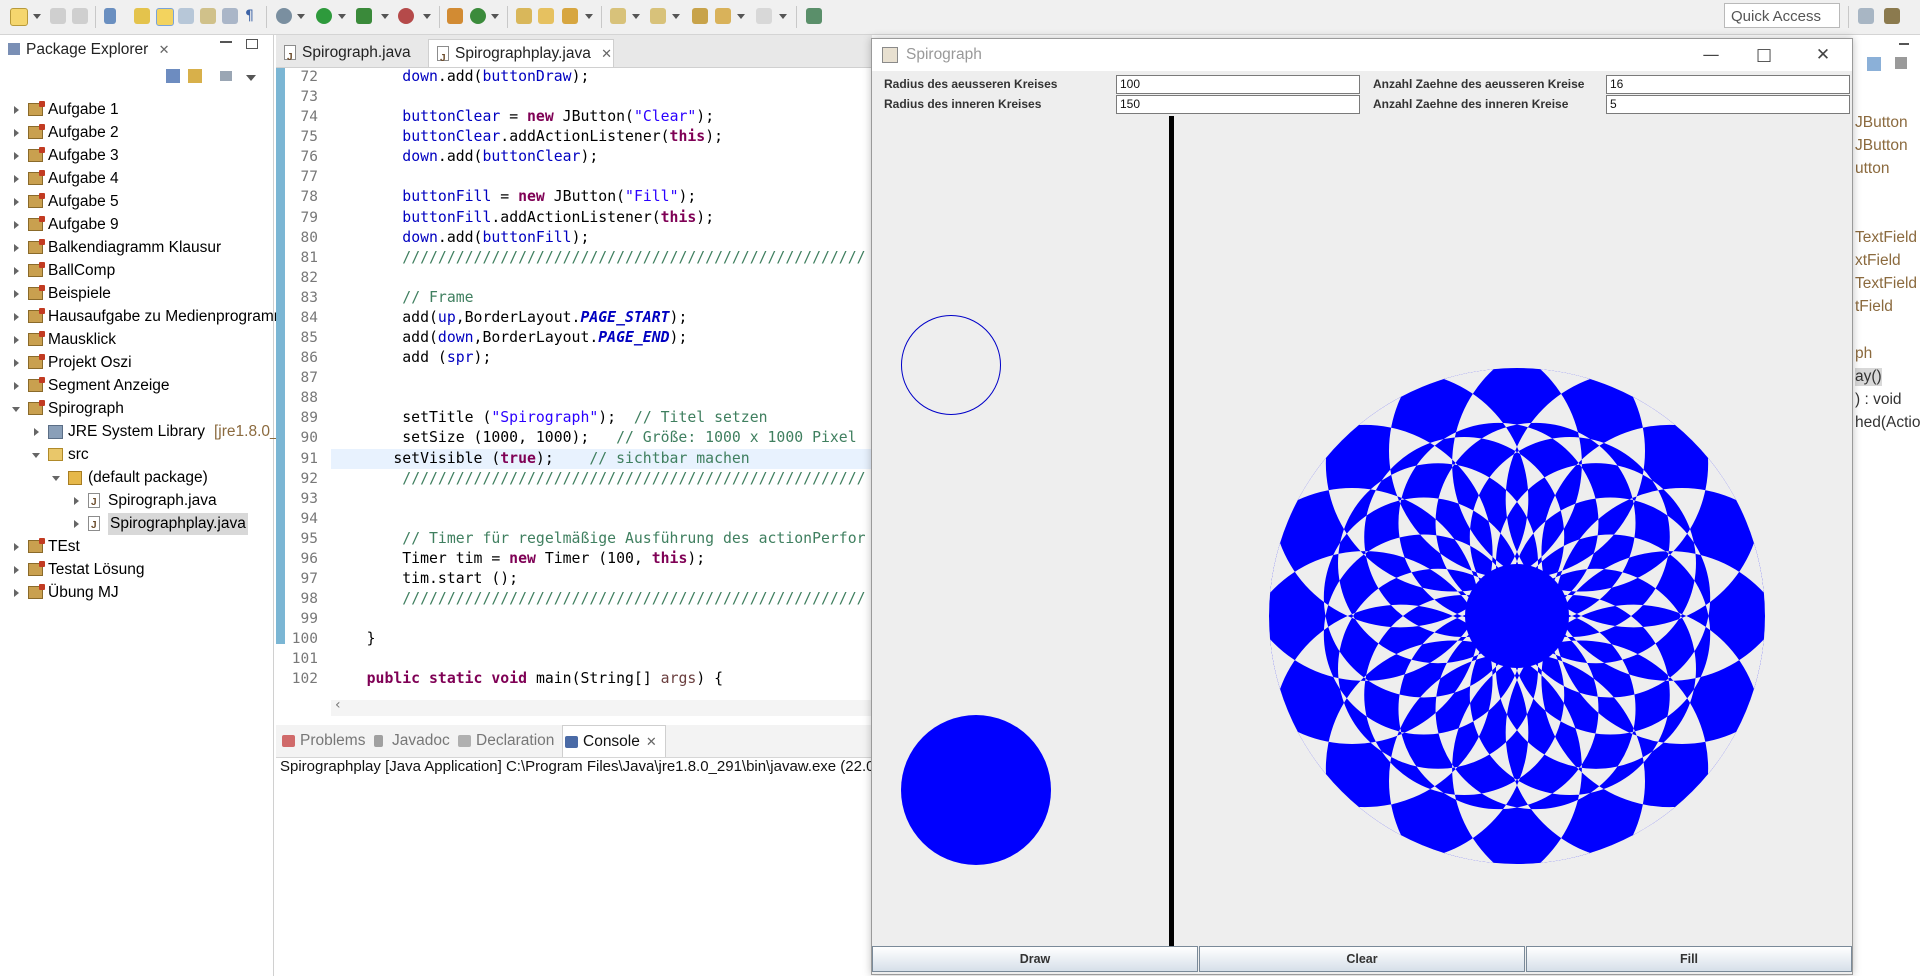 The width and height of the screenshot is (1920, 976). Describe the element at coordinates (136, 386) in the screenshot. I see `tree-item: Segment Anzeige` at that location.